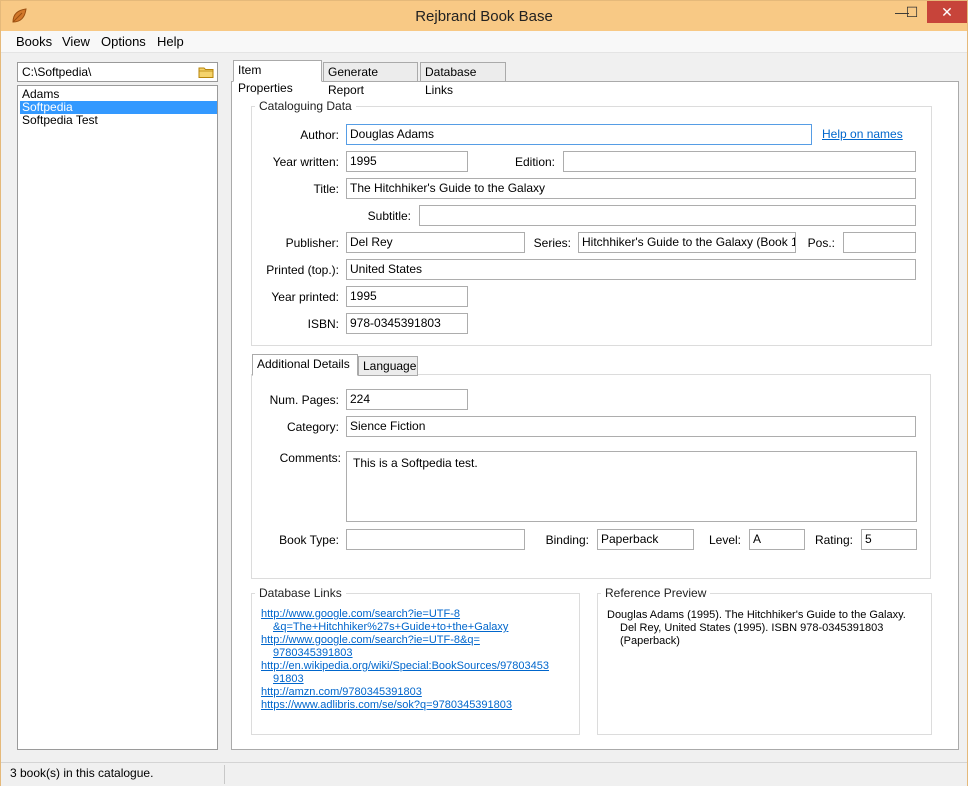 This screenshot has width=968, height=786. What do you see at coordinates (302, 270) in the screenshot?
I see `printed-label: Printed (top.):` at bounding box center [302, 270].